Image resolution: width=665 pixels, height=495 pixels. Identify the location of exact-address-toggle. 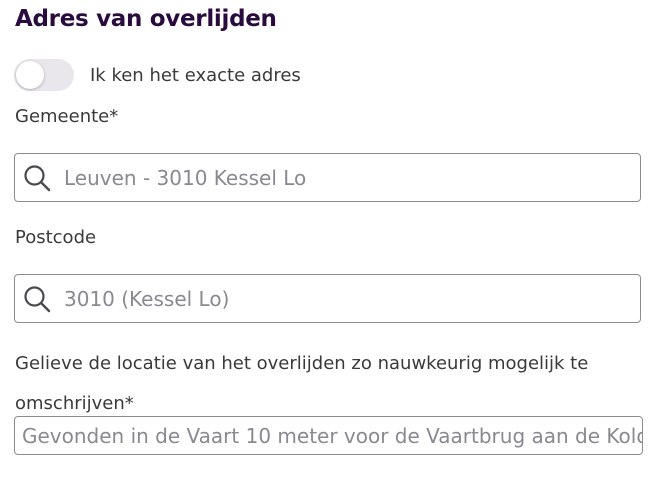
(44, 75).